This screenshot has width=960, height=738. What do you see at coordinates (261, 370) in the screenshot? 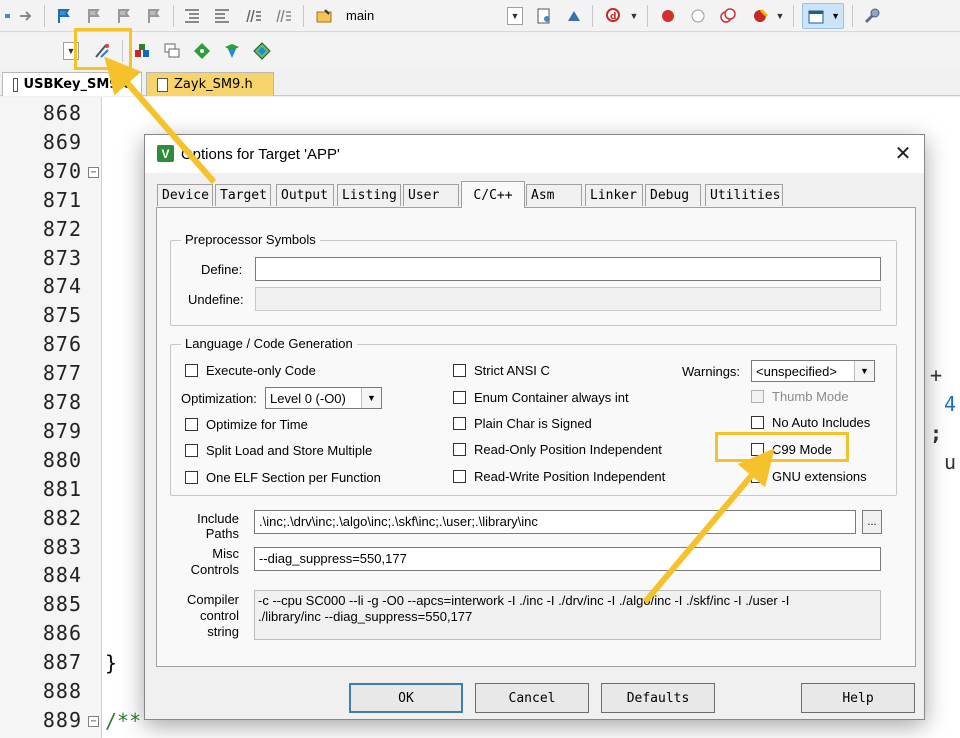
I see `checkbox-label: Execute-only Code` at bounding box center [261, 370].